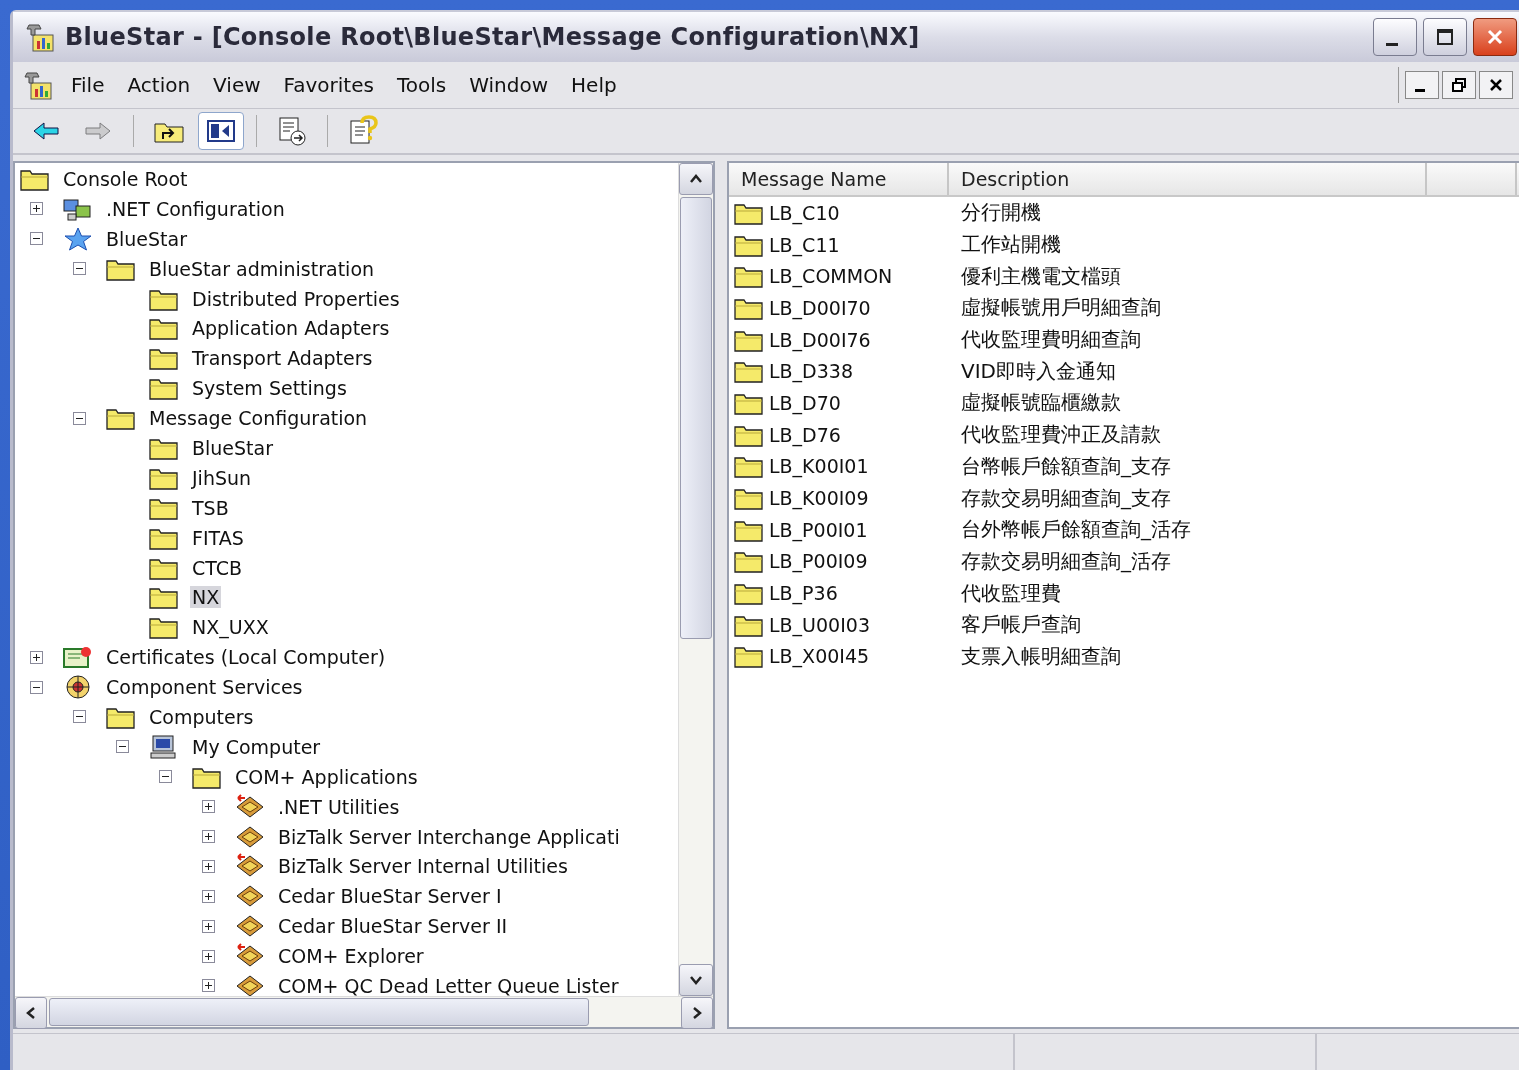  I want to click on tree-item: Transport Adapters, so click(282, 358).